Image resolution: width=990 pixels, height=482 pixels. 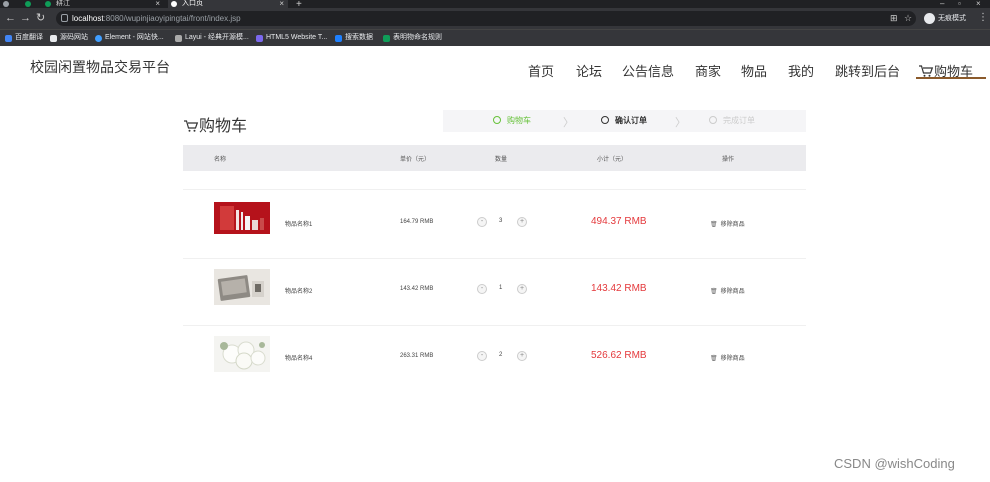 What do you see at coordinates (64, 18) in the screenshot?
I see `site-info-icon` at bounding box center [64, 18].